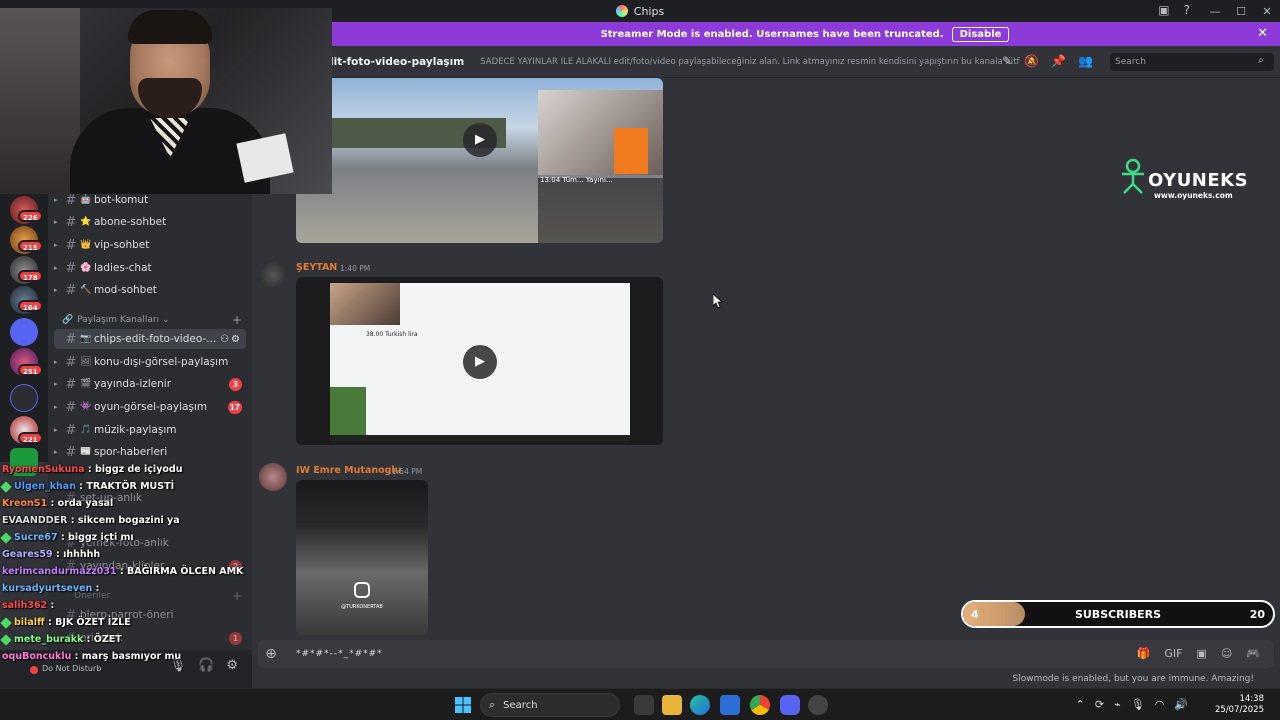 Image resolution: width=1280 pixels, height=720 pixels. I want to click on subscriber-goal-bar: 4 SUBSCRIBERS 20, so click(1118, 614).